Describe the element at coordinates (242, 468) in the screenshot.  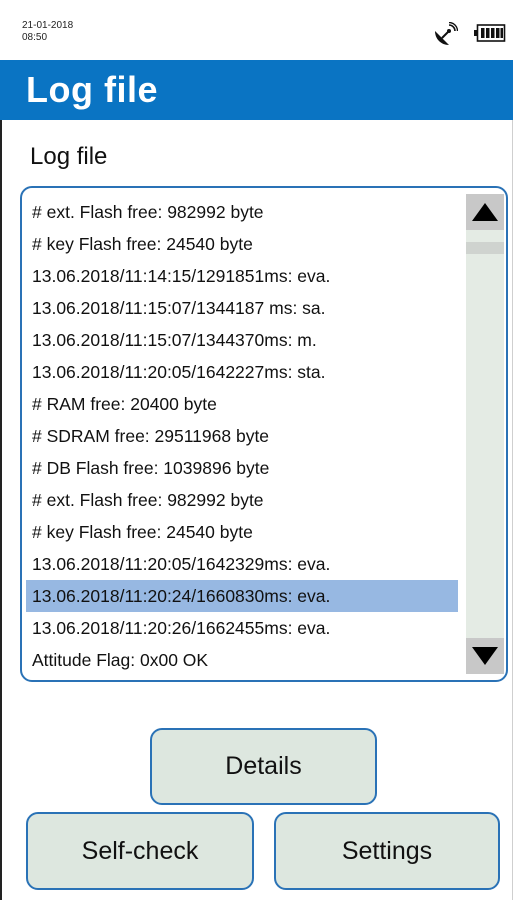
I see `log-entry: # DB Flash free: 1039896 byte` at that location.